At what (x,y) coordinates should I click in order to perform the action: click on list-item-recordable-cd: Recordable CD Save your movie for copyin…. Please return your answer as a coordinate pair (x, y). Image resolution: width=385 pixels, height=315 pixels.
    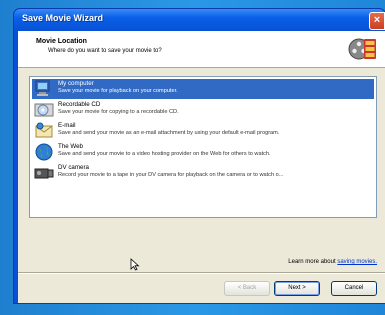
    Looking at the image, I should click on (203, 110).